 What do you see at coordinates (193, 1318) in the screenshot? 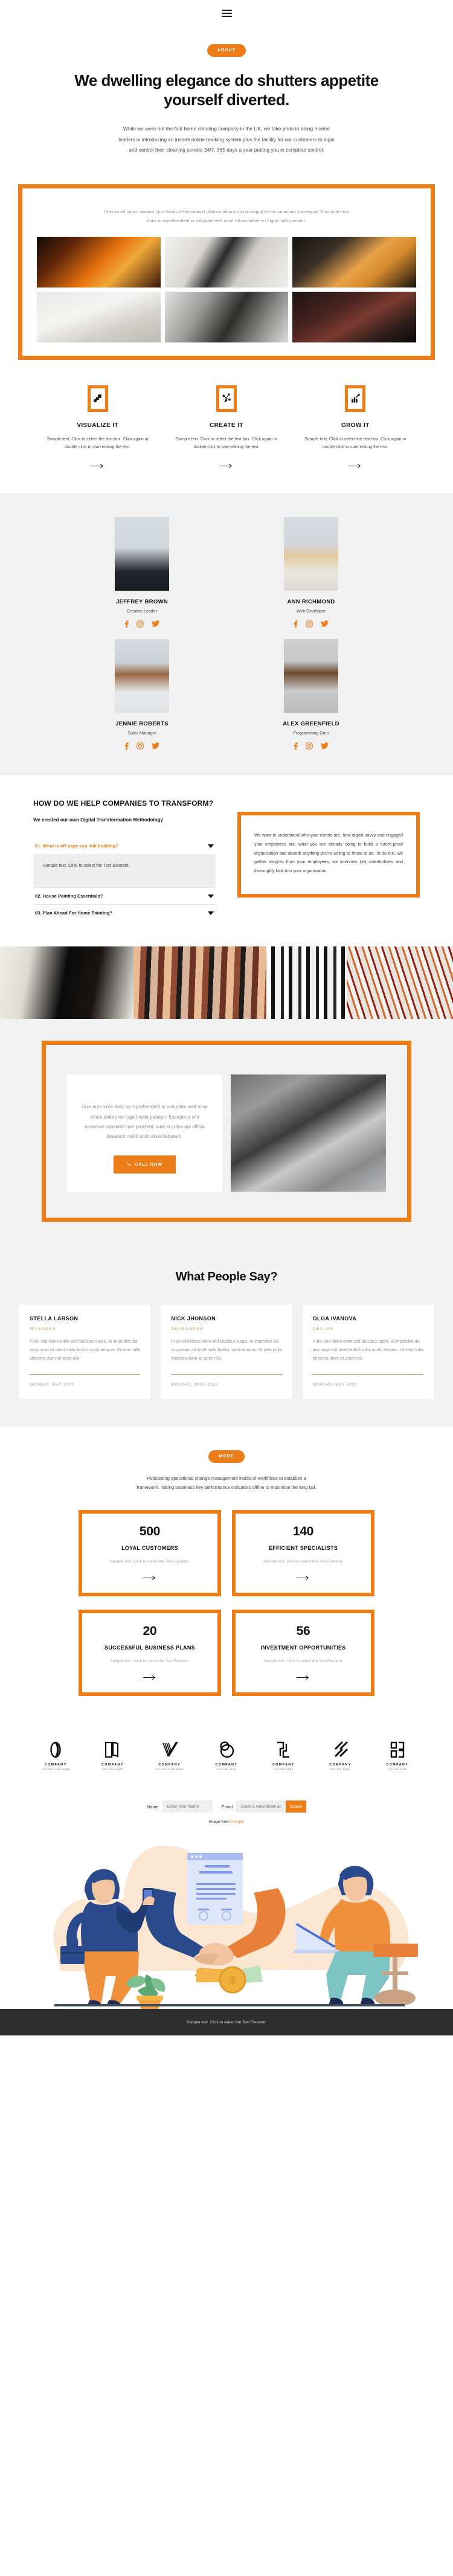
I see `testimonial-name: NICK JHONSON` at bounding box center [193, 1318].